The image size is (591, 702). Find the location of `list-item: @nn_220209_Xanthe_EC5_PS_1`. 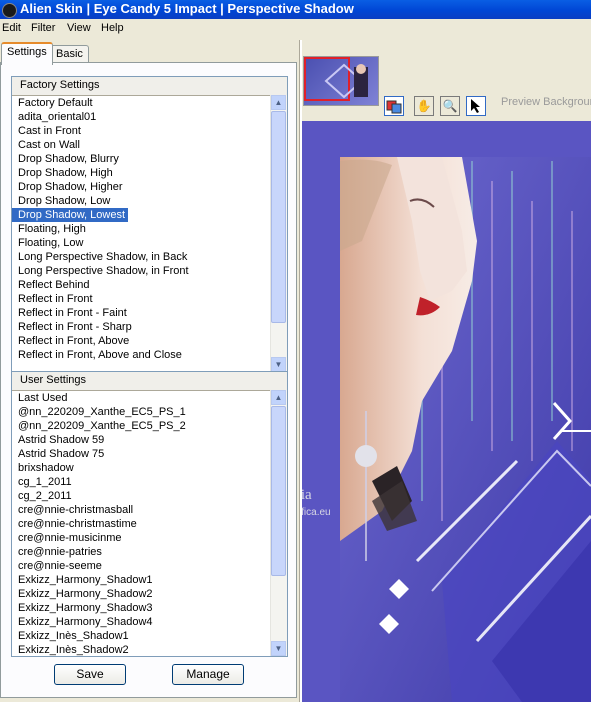

list-item: @nn_220209_Xanthe_EC5_PS_1 is located at coordinates (149, 412).